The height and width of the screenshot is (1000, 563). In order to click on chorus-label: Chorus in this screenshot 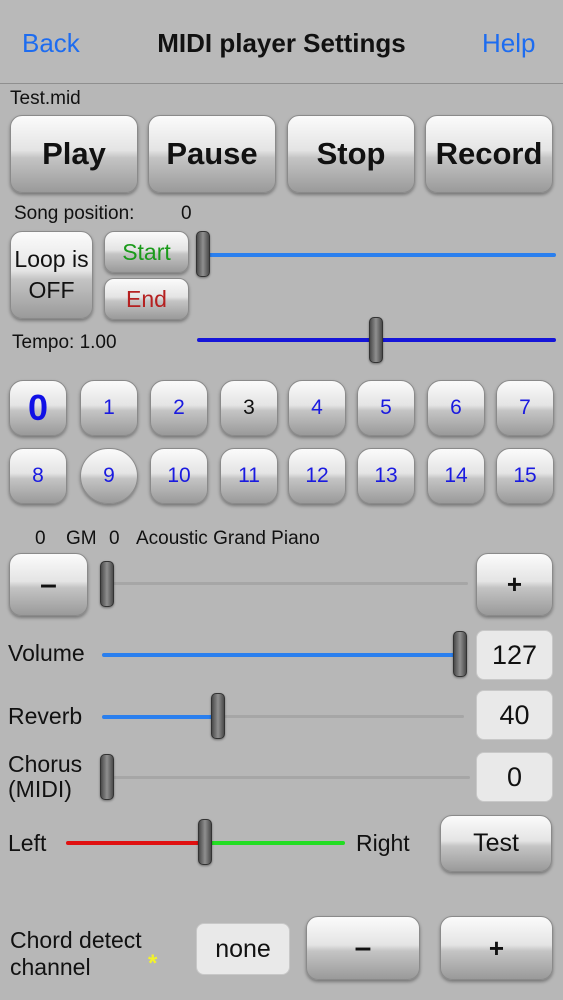, I will do `click(45, 764)`.